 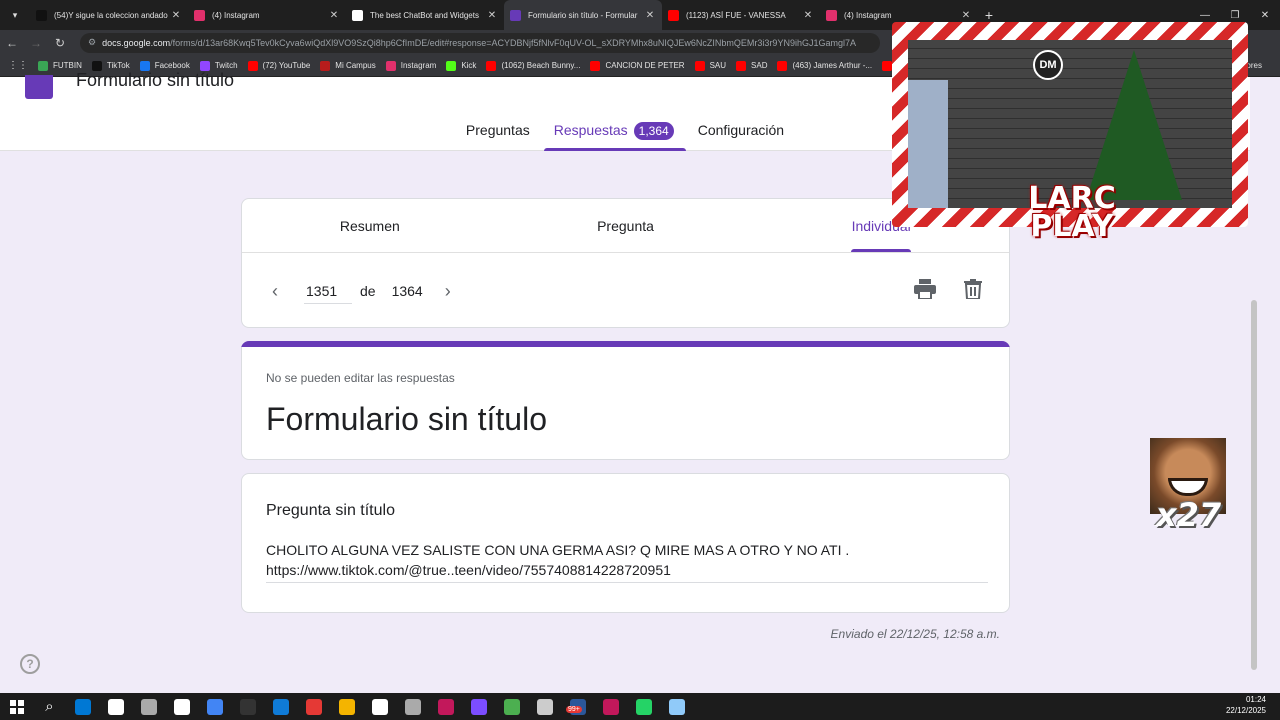 What do you see at coordinates (455, 291) in the screenshot?
I see `next-response-icon: ›` at bounding box center [455, 291].